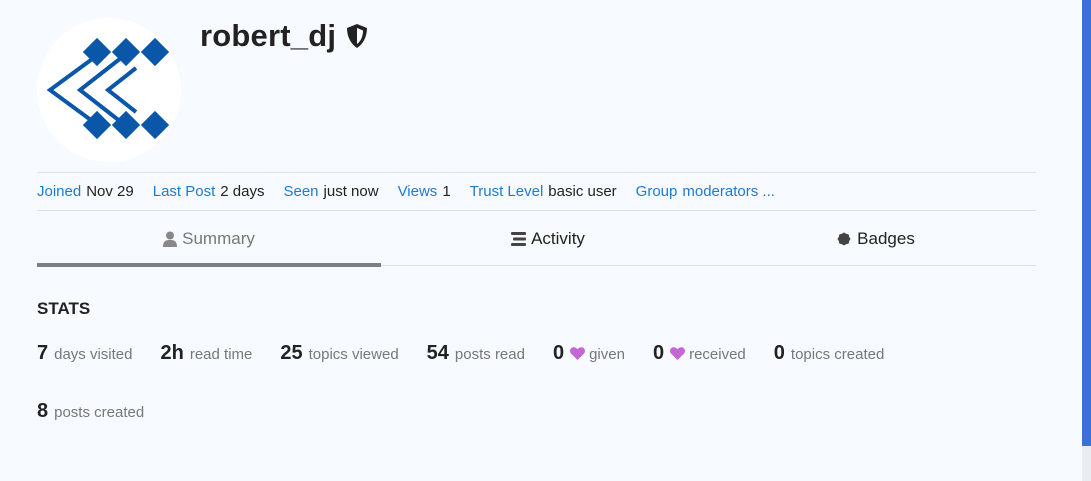  Describe the element at coordinates (291, 353) in the screenshot. I see `stat-value: 25` at that location.